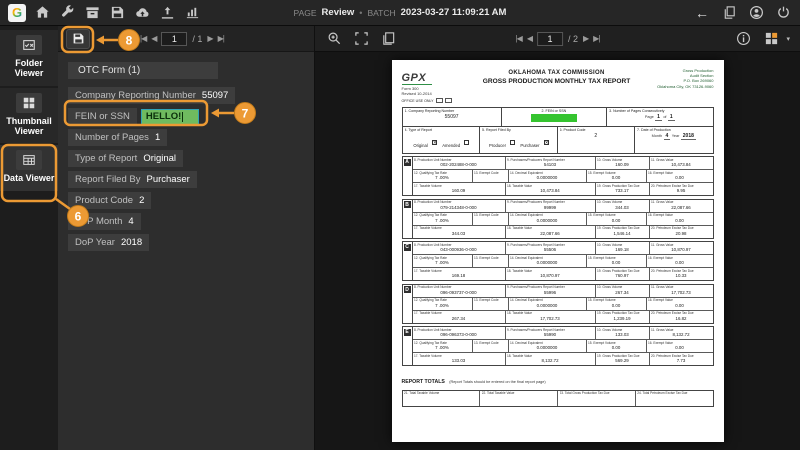 The width and height of the screenshot is (800, 450). Describe the element at coordinates (623, 163) in the screenshot. I see `form-cell: 10. Gross Volume 160.09` at that location.